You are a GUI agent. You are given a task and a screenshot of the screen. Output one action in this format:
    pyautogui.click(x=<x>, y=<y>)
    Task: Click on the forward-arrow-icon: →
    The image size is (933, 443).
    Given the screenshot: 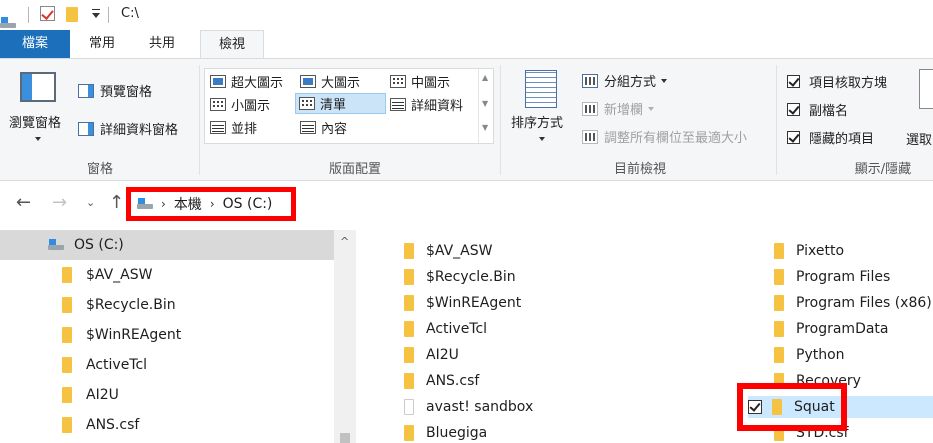 What is the action you would take?
    pyautogui.click(x=59, y=202)
    